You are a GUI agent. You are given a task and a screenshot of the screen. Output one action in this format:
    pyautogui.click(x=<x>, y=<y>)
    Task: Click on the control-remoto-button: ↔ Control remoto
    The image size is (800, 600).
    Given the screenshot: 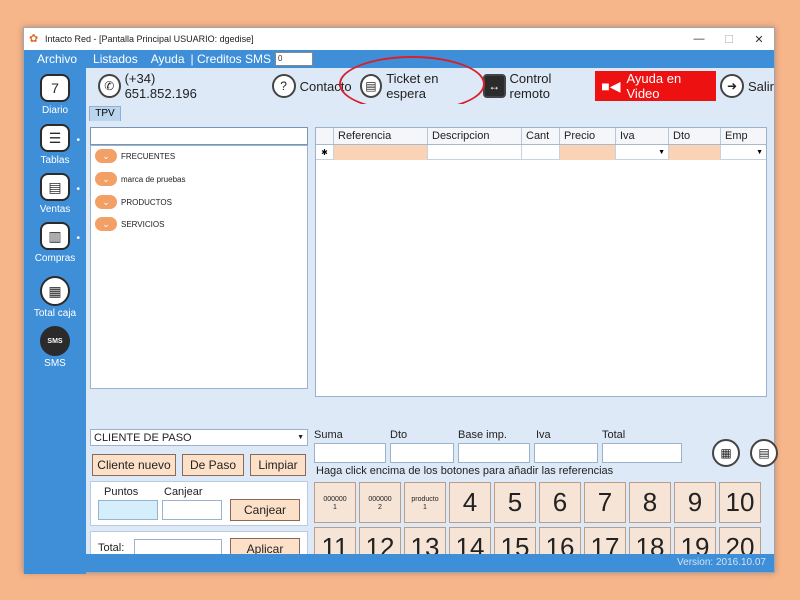 What is the action you would take?
    pyautogui.click(x=535, y=86)
    